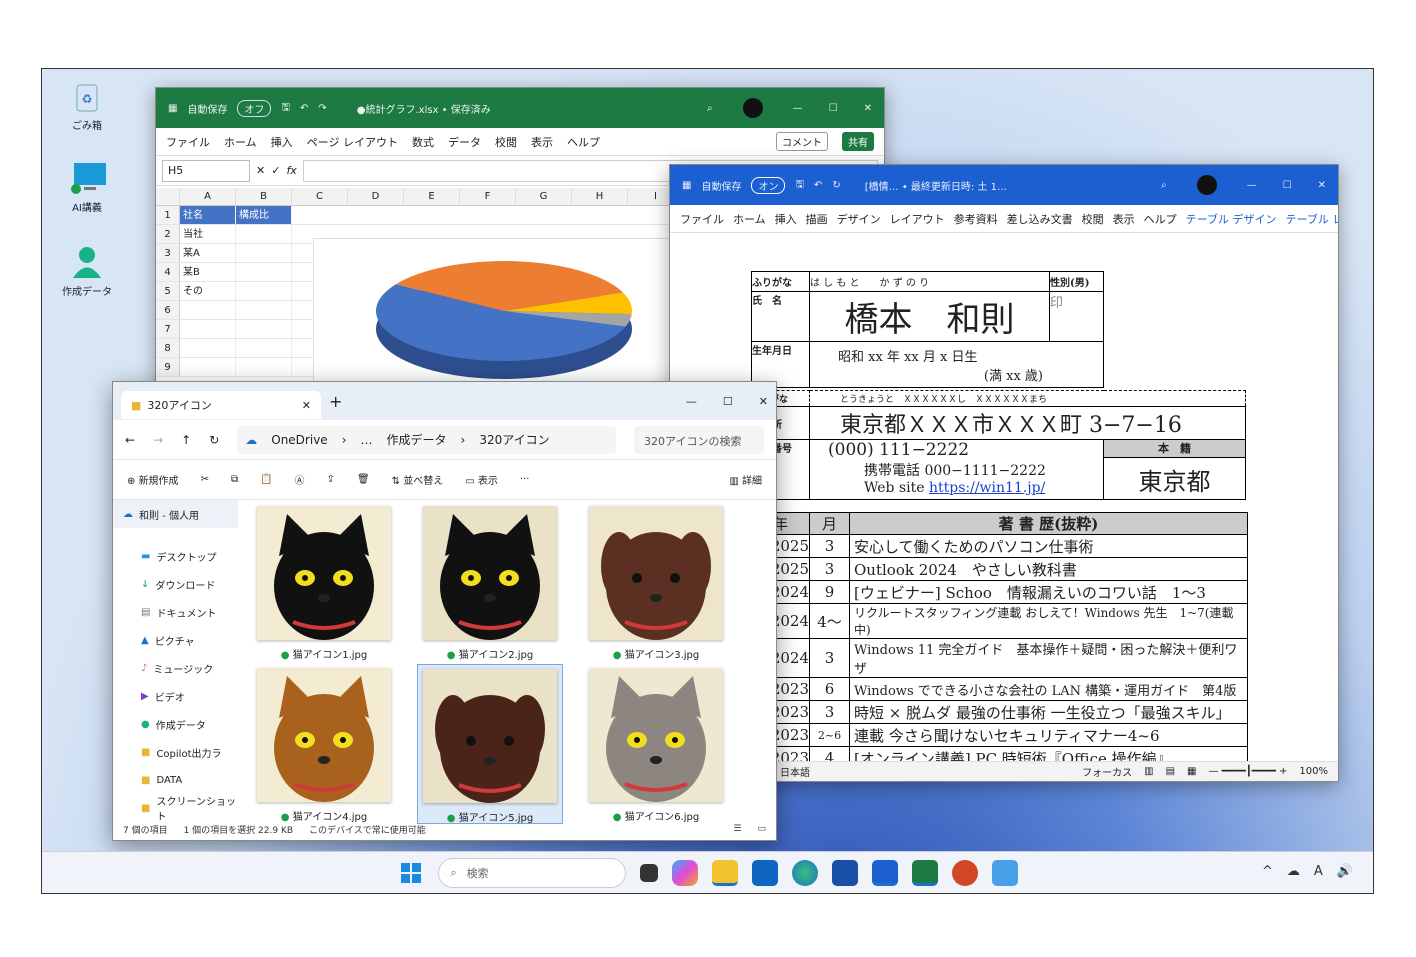  I want to click on file-item: ● 猫アイコン6.jpg, so click(656, 743).